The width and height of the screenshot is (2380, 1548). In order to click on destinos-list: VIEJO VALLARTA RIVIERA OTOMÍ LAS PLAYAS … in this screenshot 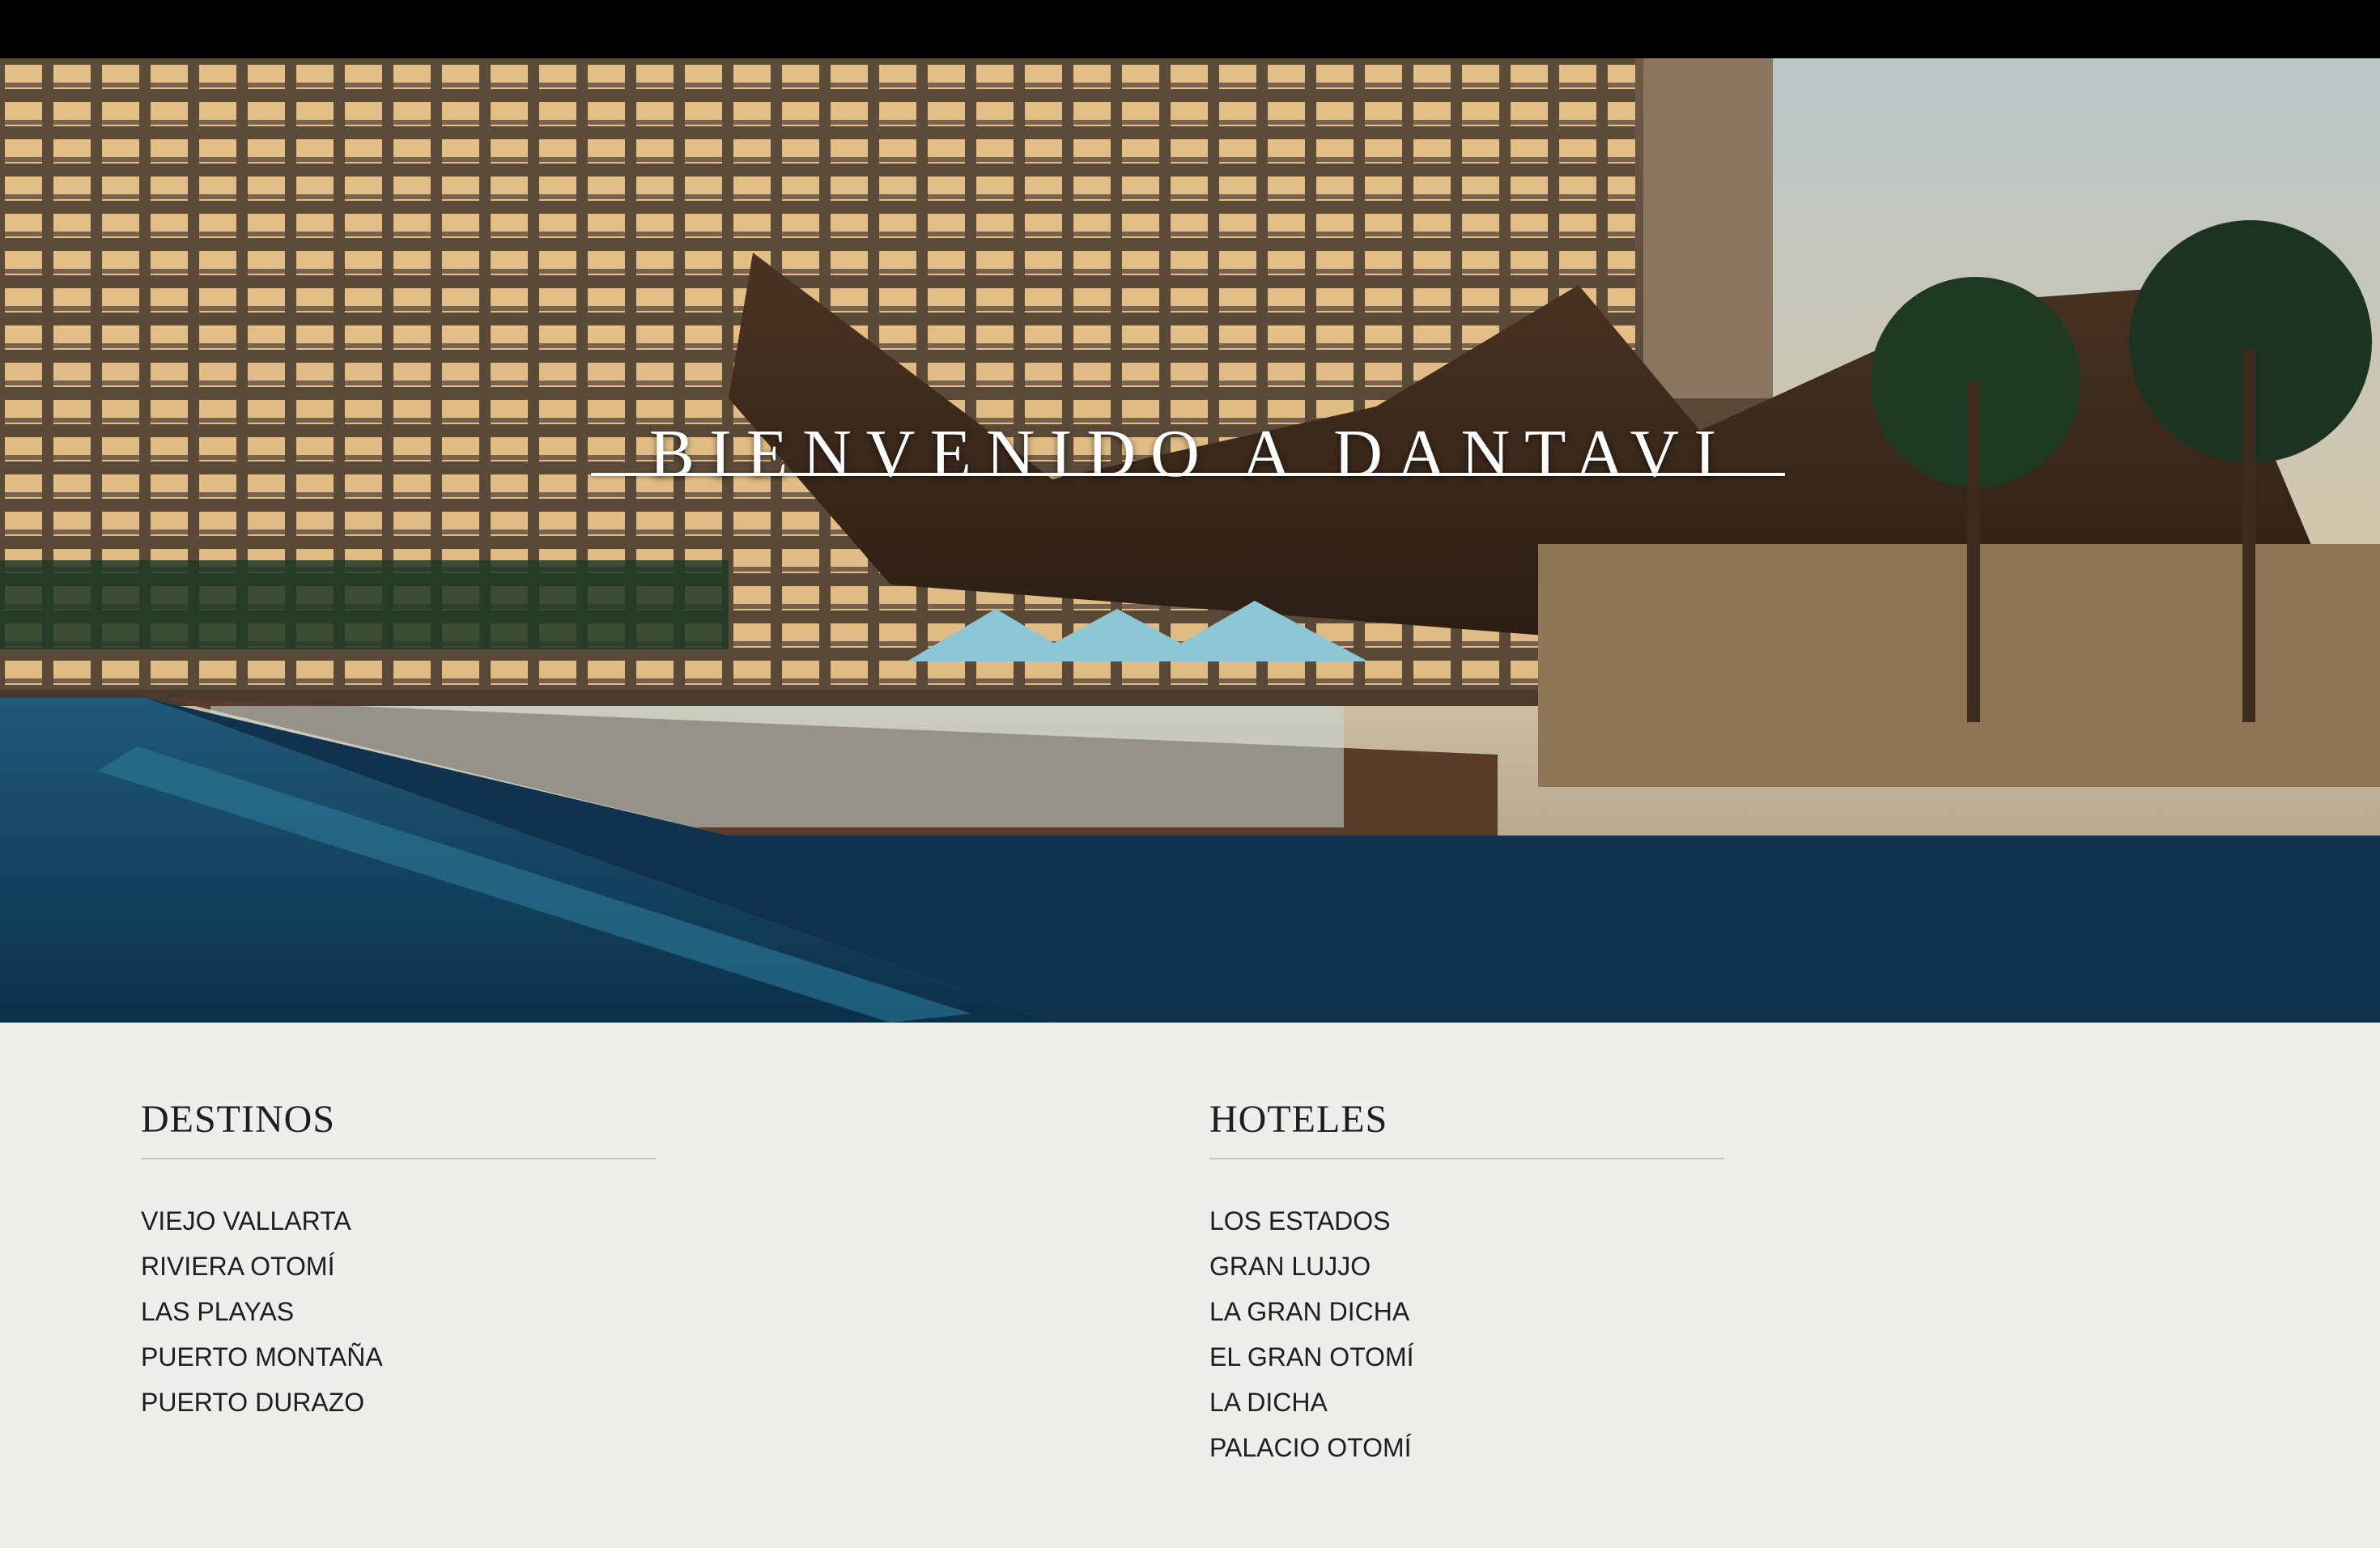, I will do `click(399, 1311)`.